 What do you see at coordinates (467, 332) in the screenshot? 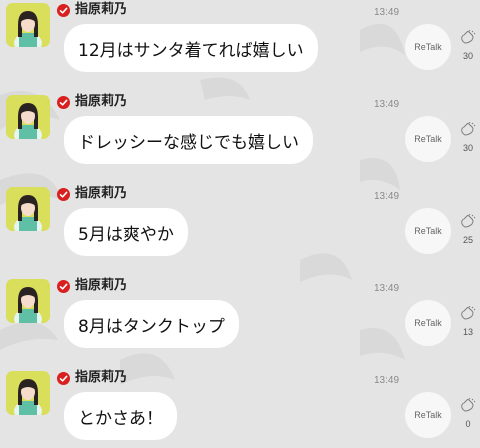
I see `reaction-count: 13` at bounding box center [467, 332].